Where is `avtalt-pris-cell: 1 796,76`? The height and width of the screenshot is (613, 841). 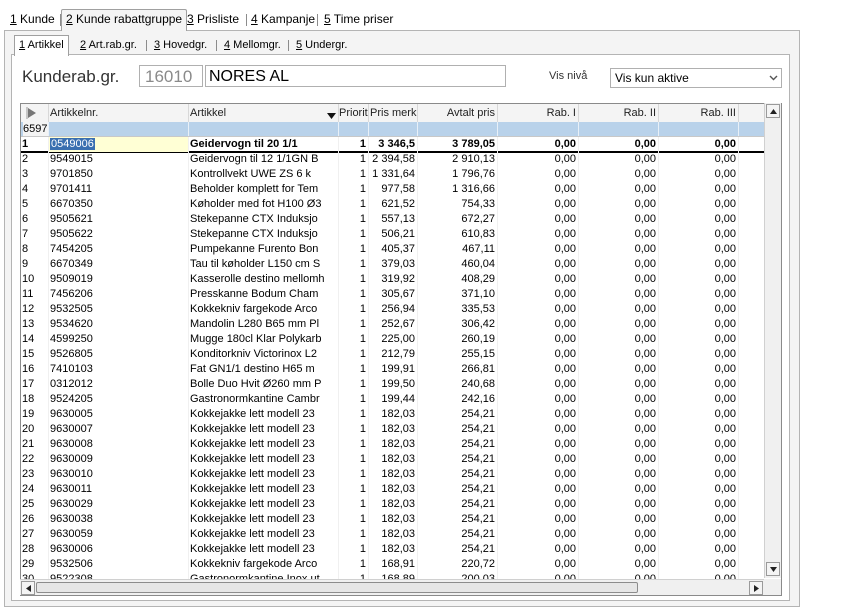 avtalt-pris-cell: 1 796,76 is located at coordinates (458, 174).